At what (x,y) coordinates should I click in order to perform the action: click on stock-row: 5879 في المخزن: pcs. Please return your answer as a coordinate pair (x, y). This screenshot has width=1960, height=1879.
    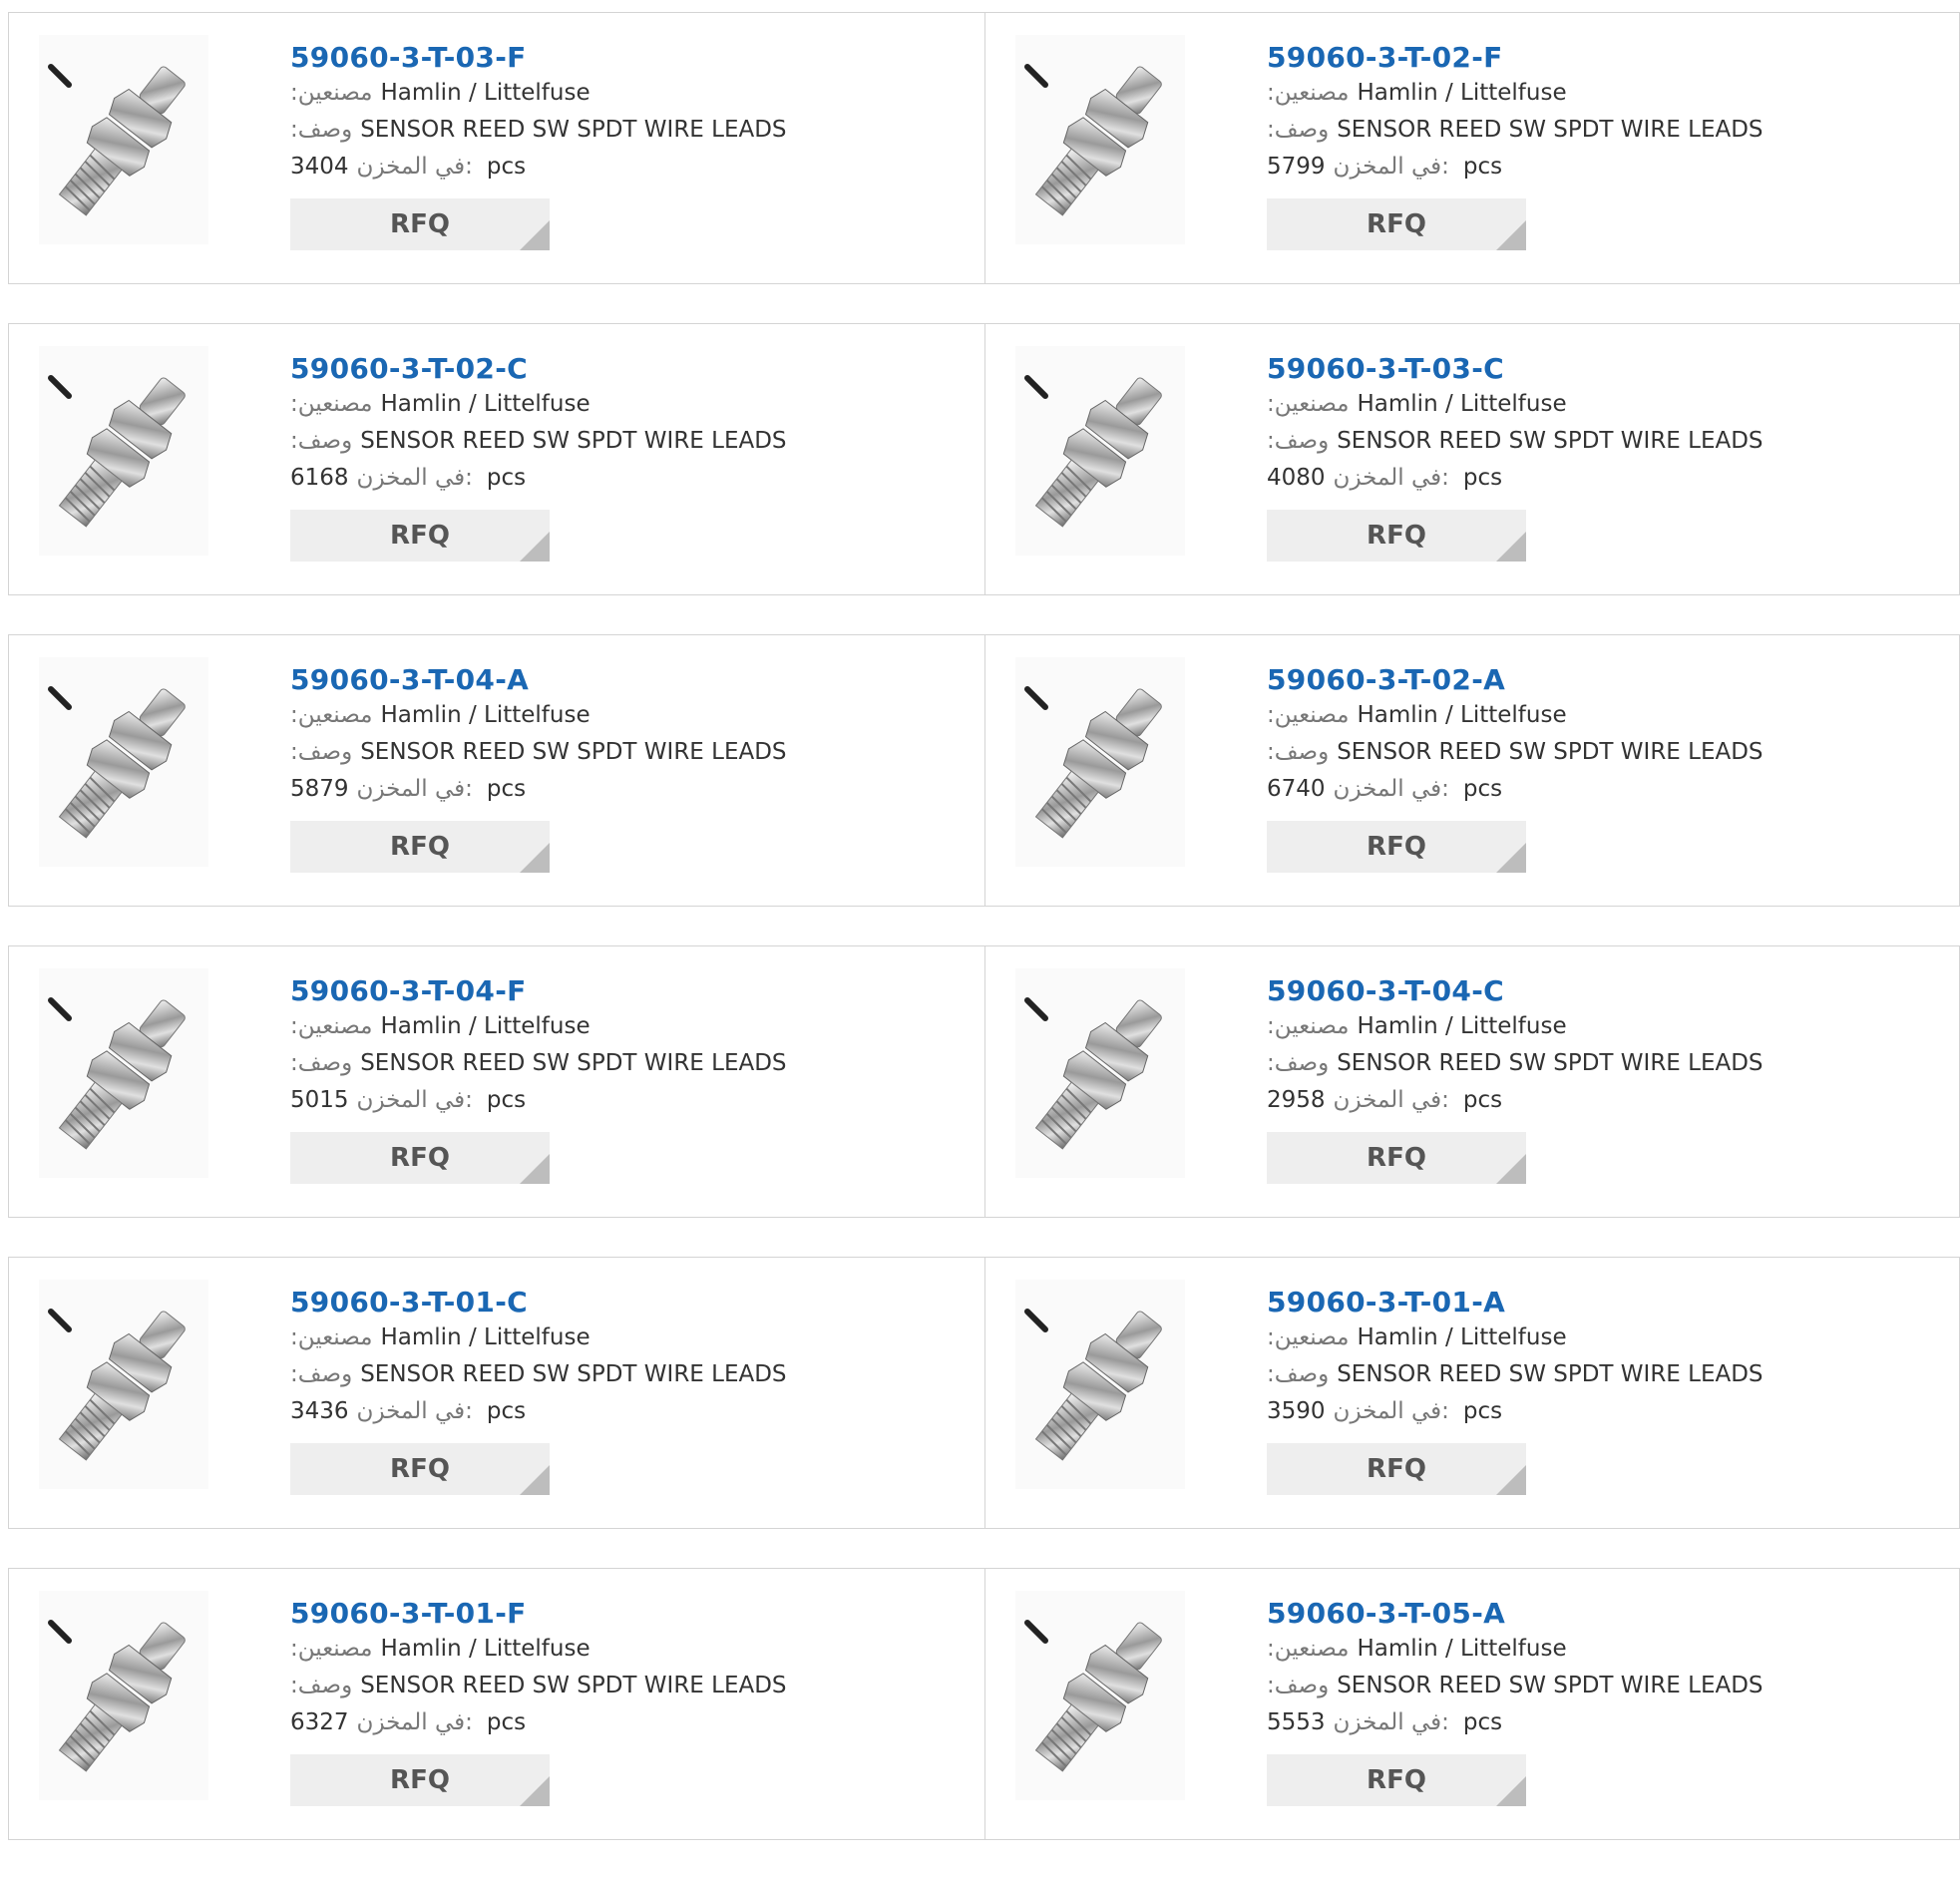
    Looking at the image, I should click on (539, 789).